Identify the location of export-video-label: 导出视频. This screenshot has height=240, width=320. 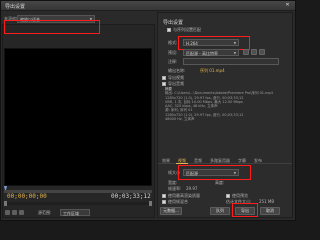
(176, 77).